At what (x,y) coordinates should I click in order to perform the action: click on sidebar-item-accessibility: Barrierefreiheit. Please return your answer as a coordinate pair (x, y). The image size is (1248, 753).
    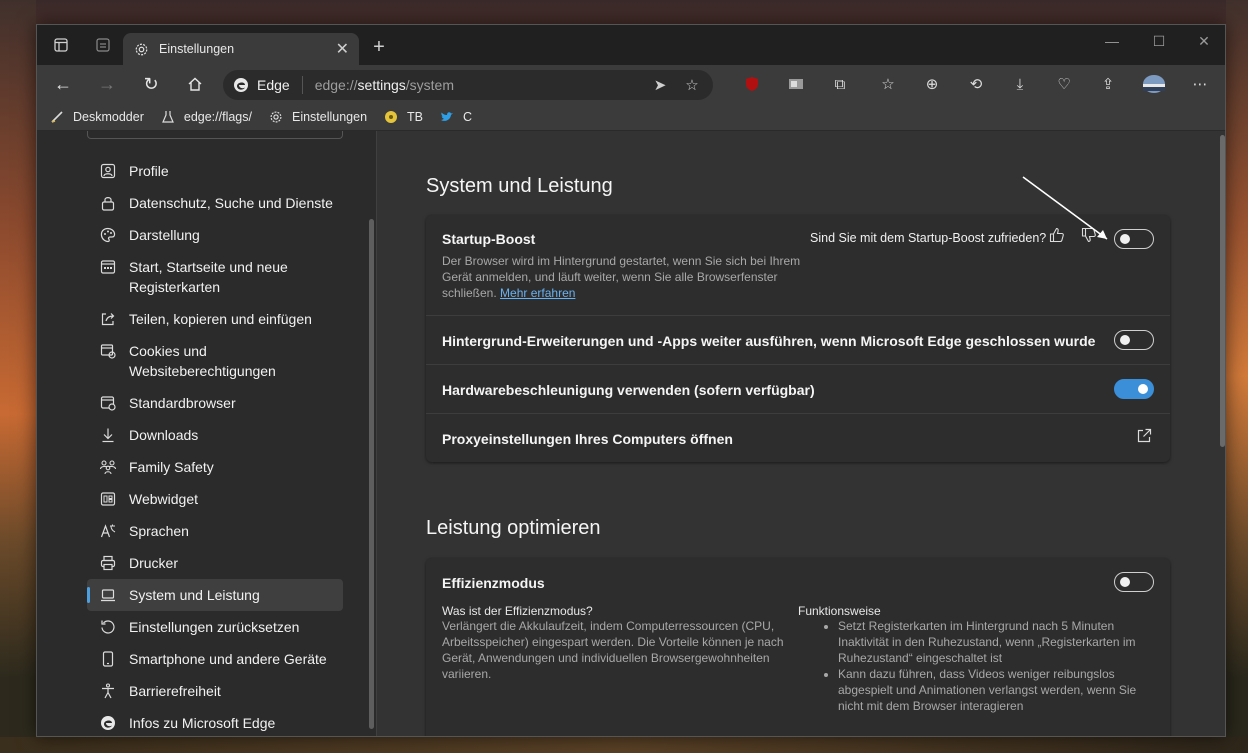
    Looking at the image, I should click on (215, 691).